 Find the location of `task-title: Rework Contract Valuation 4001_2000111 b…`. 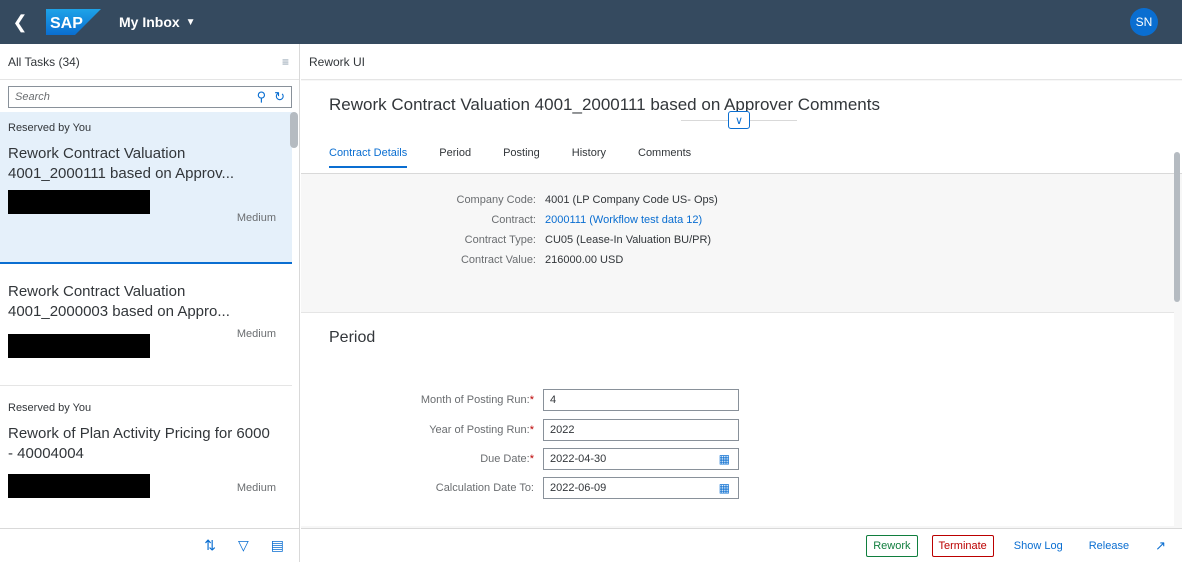

task-title: Rework Contract Valuation 4001_2000111 b… is located at coordinates (121, 163).